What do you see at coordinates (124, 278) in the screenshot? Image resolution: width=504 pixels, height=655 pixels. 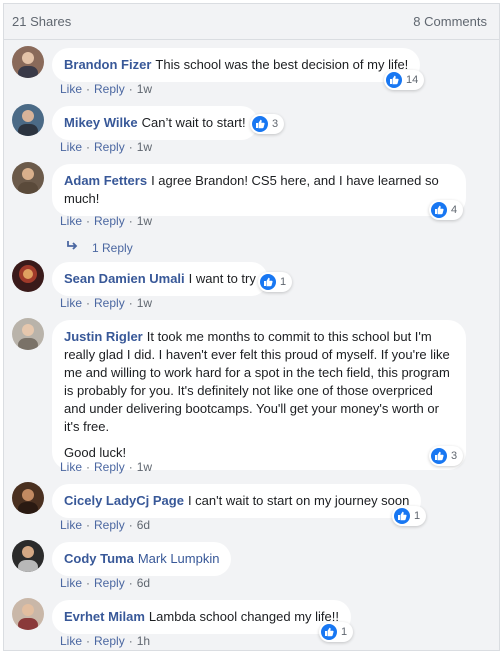 I see `comment-author: Sean Damien Umali` at bounding box center [124, 278].